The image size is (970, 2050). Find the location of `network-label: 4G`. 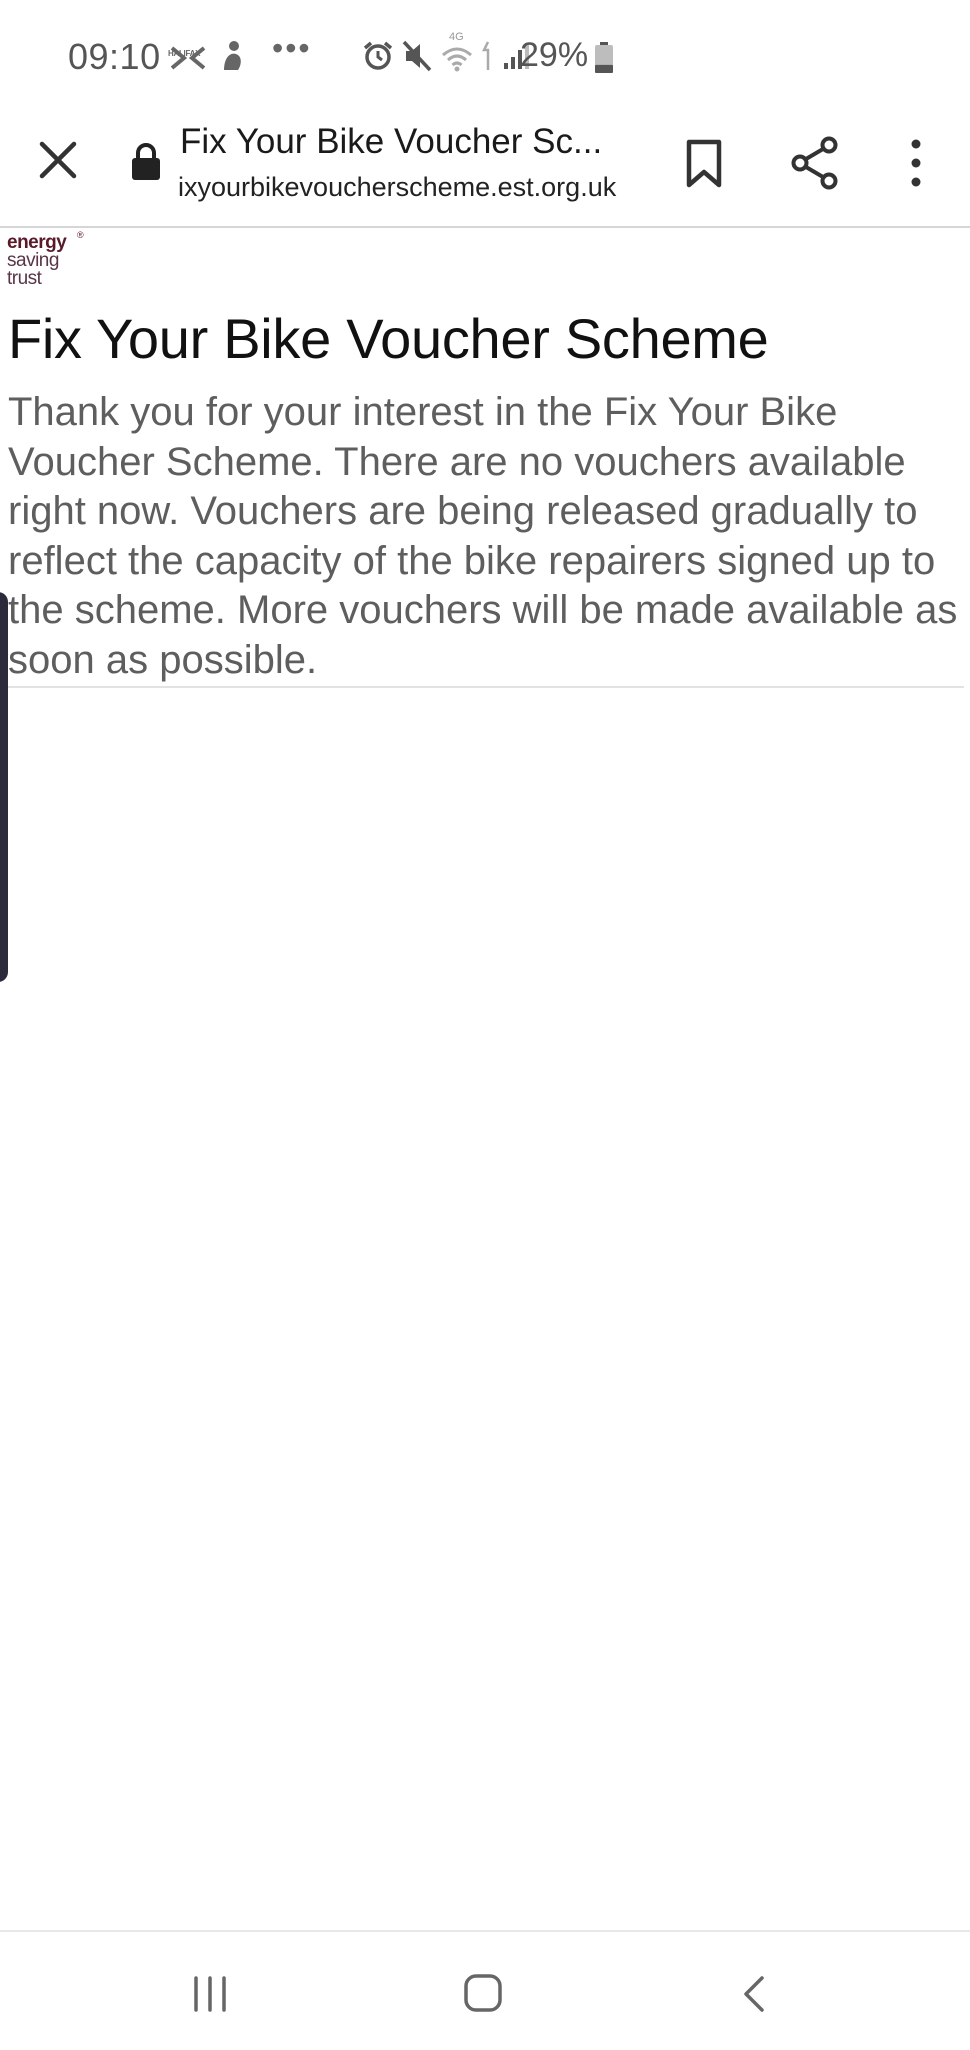

network-label: 4G is located at coordinates (456, 36).